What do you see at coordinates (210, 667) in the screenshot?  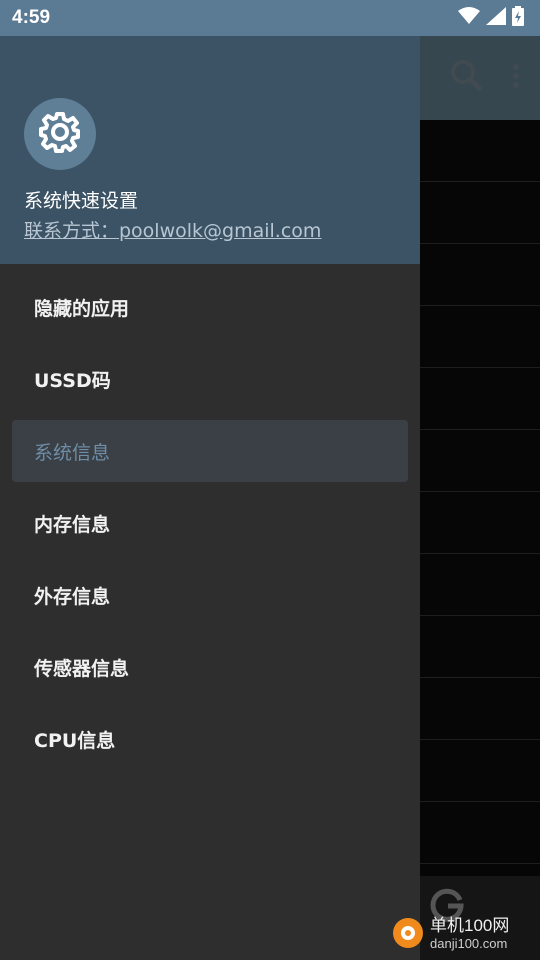 I see `menu-item-sensor-info: 传感器信息` at bounding box center [210, 667].